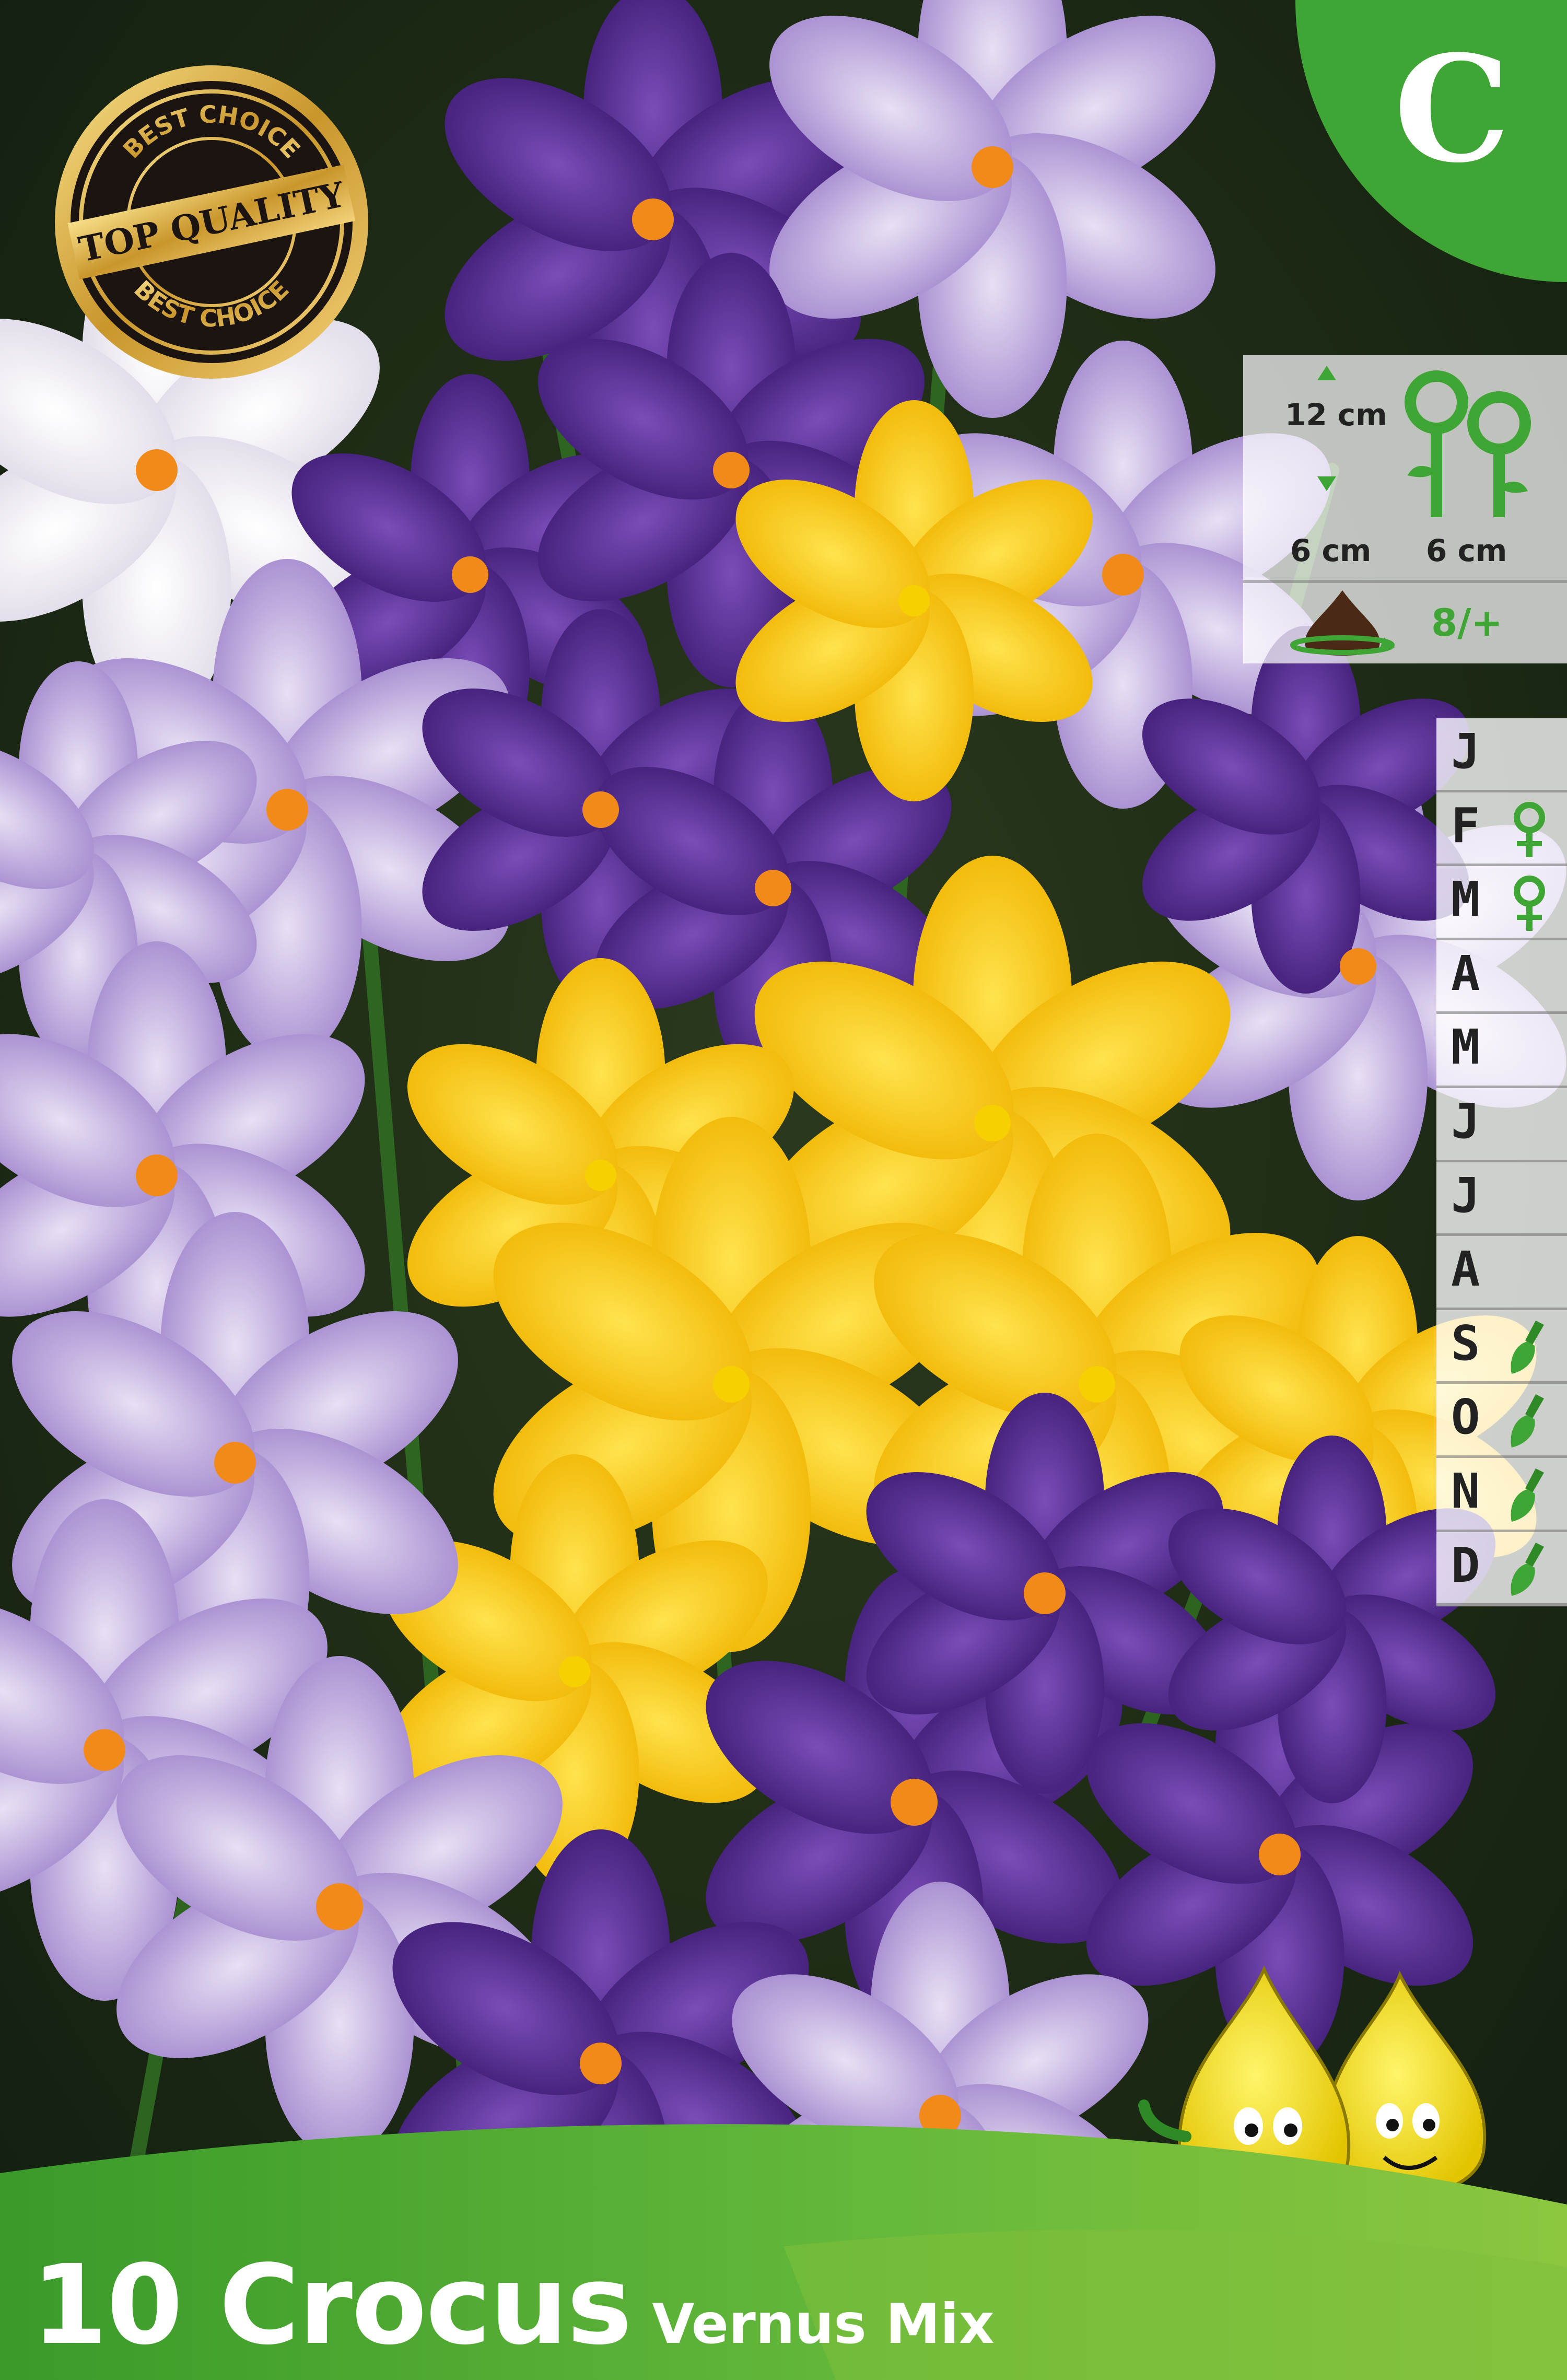  What do you see at coordinates (1465, 1343) in the screenshot?
I see `month-letter: S` at bounding box center [1465, 1343].